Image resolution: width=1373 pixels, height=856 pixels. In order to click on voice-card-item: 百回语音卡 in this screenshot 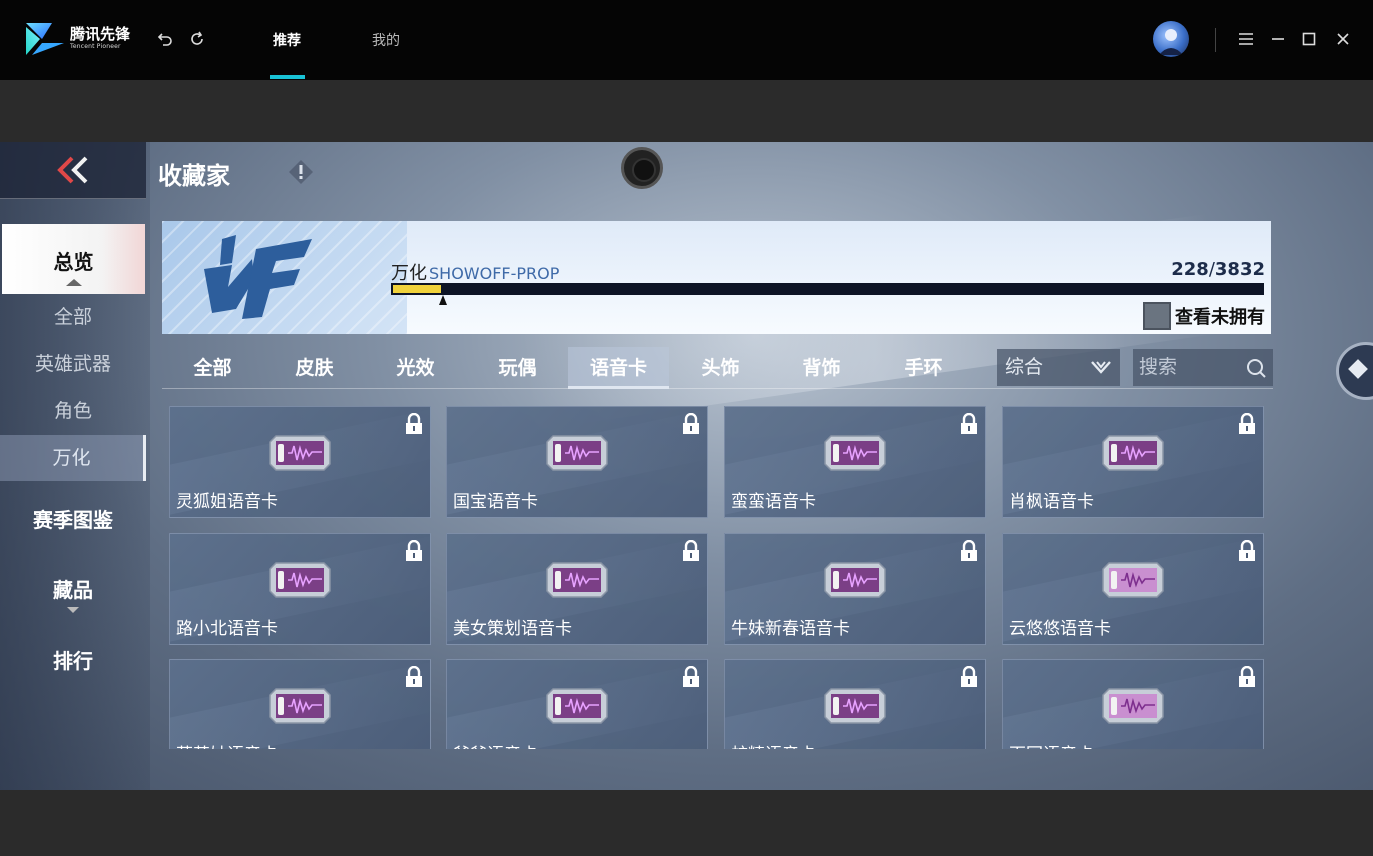, I will do `click(1133, 704)`.